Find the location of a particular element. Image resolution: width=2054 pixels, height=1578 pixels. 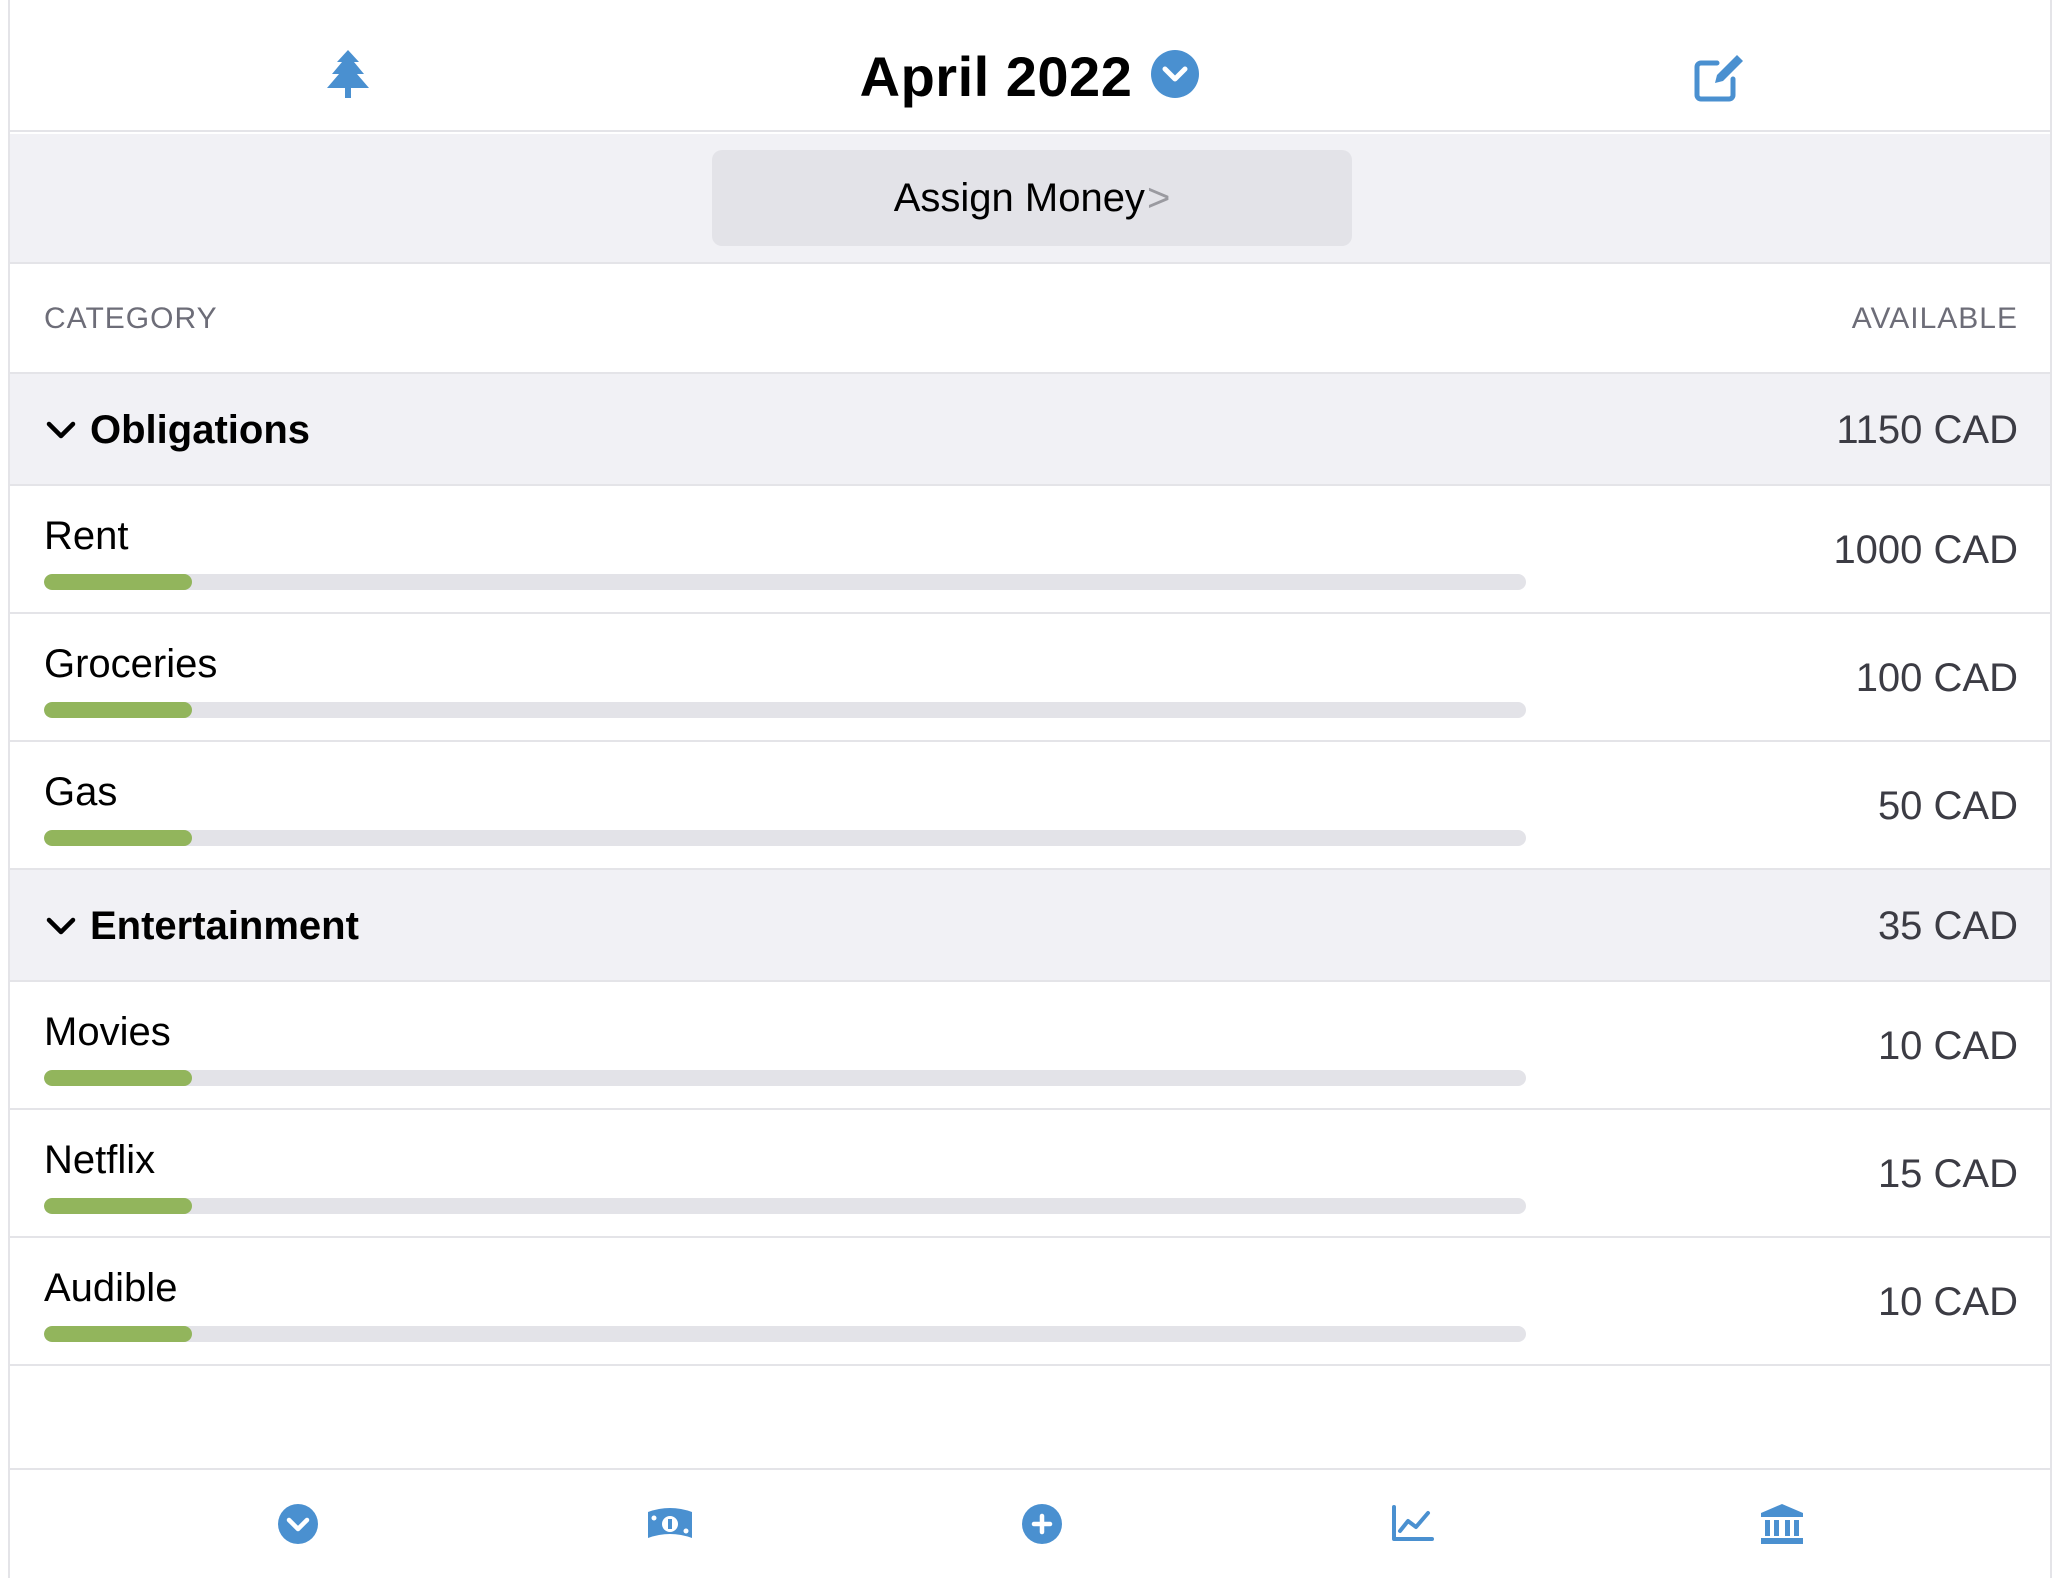

assign-money-button: Assign Money > is located at coordinates (1032, 198).